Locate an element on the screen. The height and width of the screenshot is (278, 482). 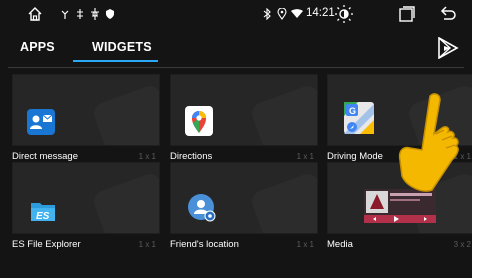
widget-direct-message: Direct message 1 x 1 is located at coordinates (86, 119).